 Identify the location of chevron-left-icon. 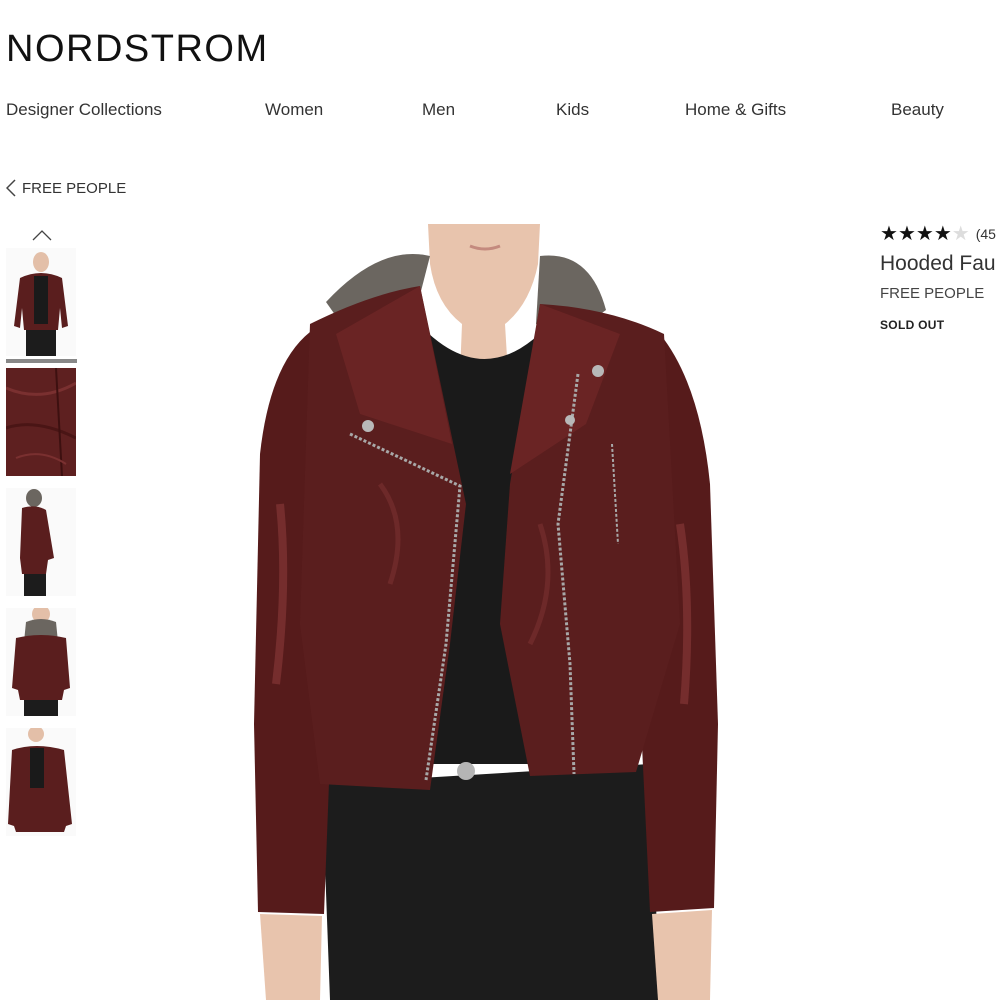
(11, 188).